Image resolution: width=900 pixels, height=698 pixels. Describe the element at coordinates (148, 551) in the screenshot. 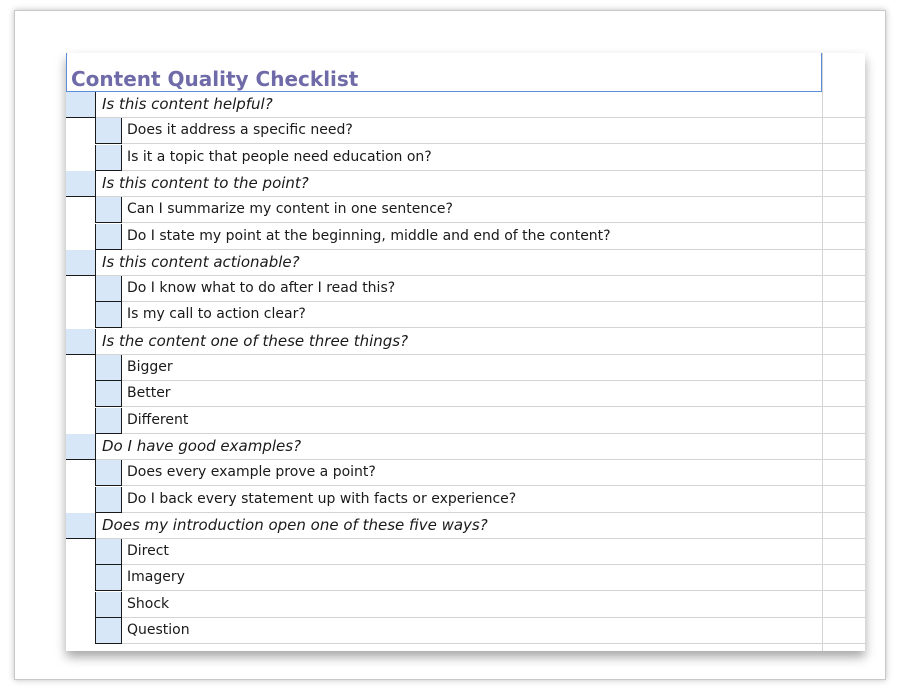

I see `item-text: Direct` at that location.